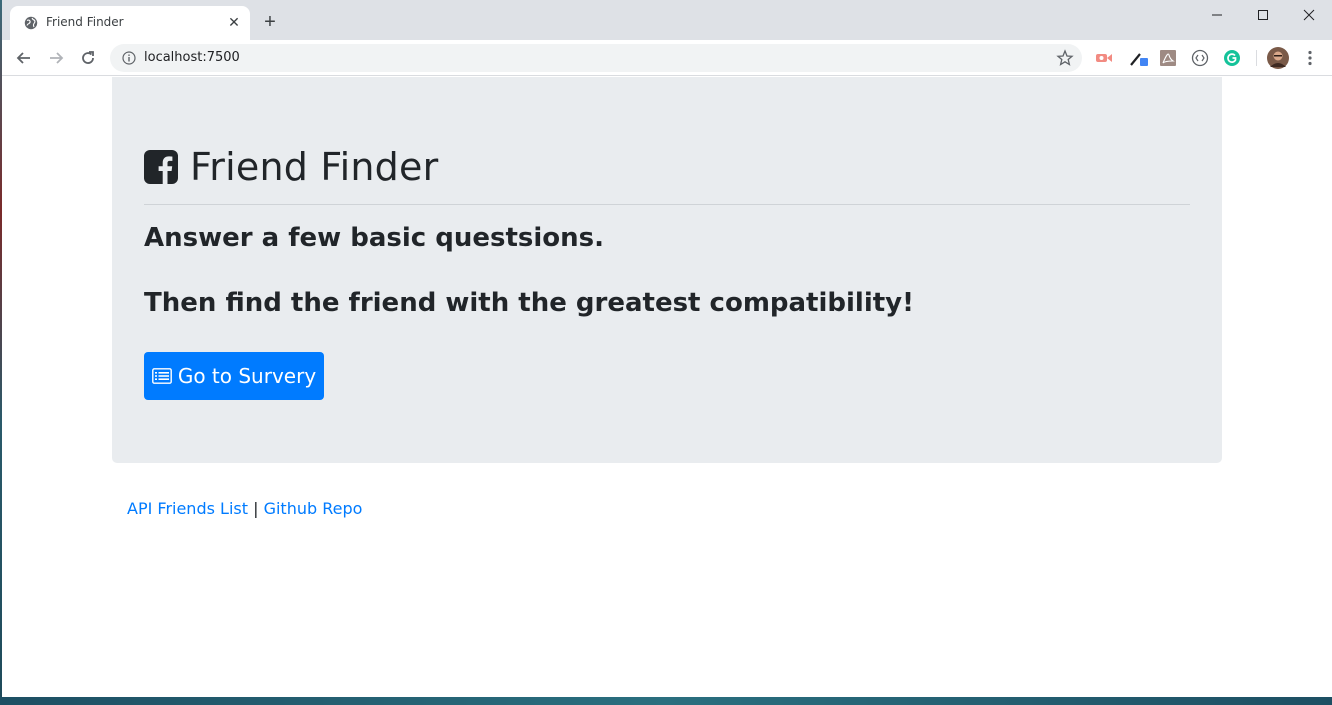 The height and width of the screenshot is (705, 1332). Describe the element at coordinates (24, 58) in the screenshot. I see `back-icon` at that location.